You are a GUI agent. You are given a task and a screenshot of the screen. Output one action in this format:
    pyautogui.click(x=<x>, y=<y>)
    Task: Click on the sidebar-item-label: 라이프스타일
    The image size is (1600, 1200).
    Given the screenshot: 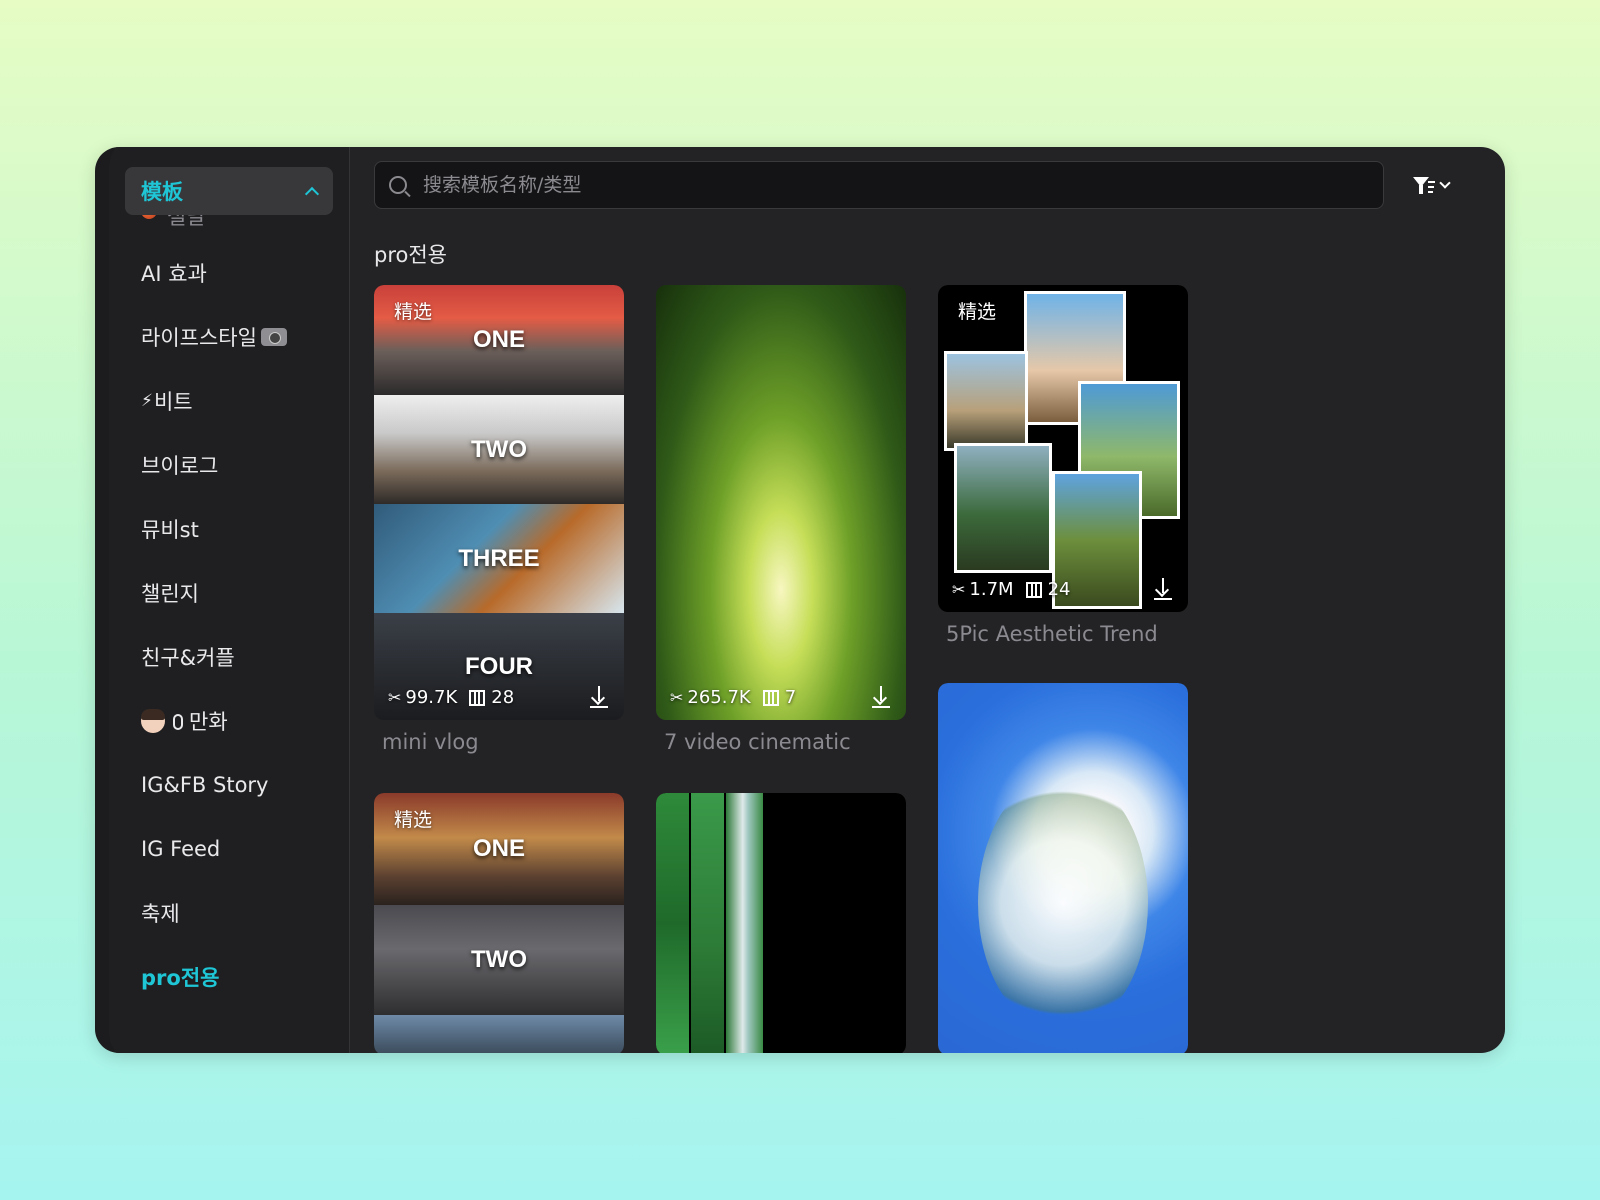 What is the action you would take?
    pyautogui.click(x=199, y=338)
    